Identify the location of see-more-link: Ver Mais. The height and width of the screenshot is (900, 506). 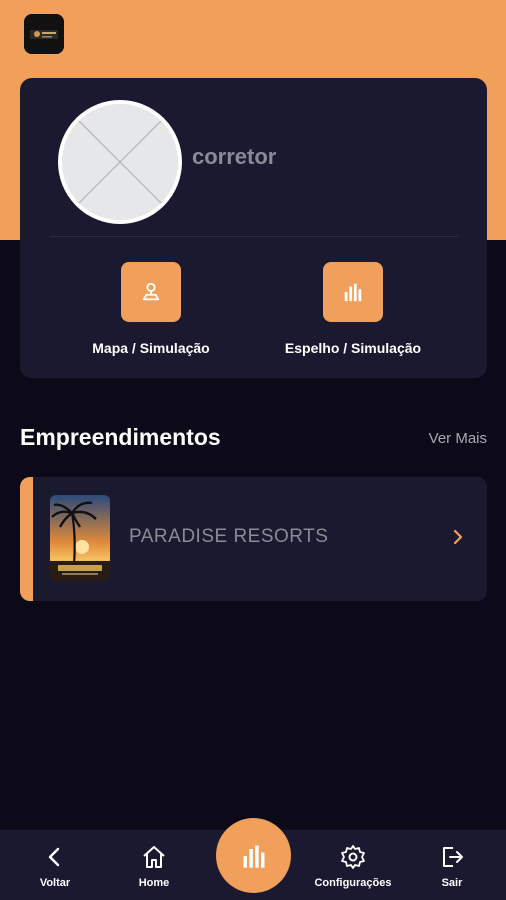
(458, 438).